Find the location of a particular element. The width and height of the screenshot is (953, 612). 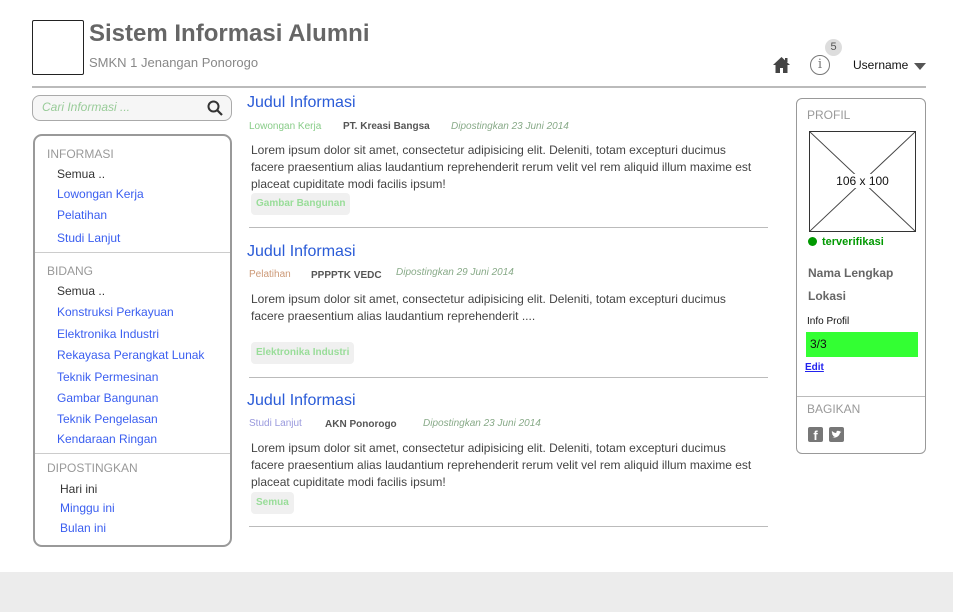

app-title: Sistem Informasi Alumni is located at coordinates (229, 33).